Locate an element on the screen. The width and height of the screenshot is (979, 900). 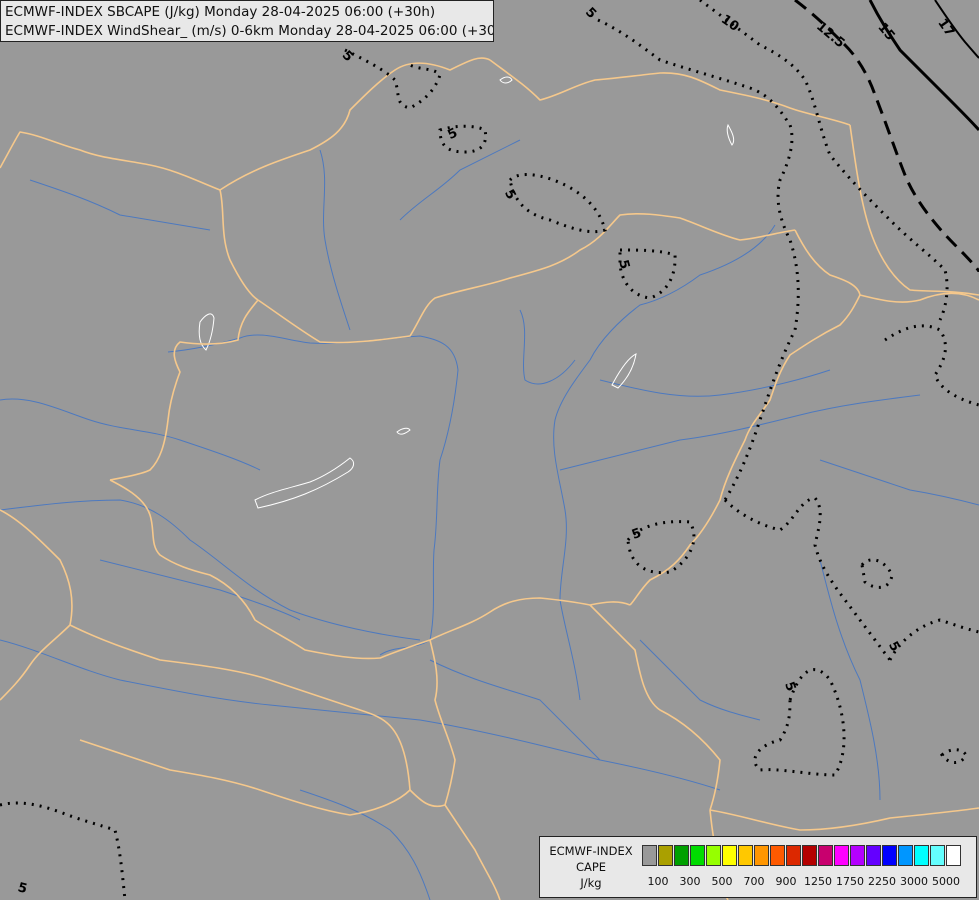
legend-source: ECMWF-INDEX is located at coordinates (591, 851).